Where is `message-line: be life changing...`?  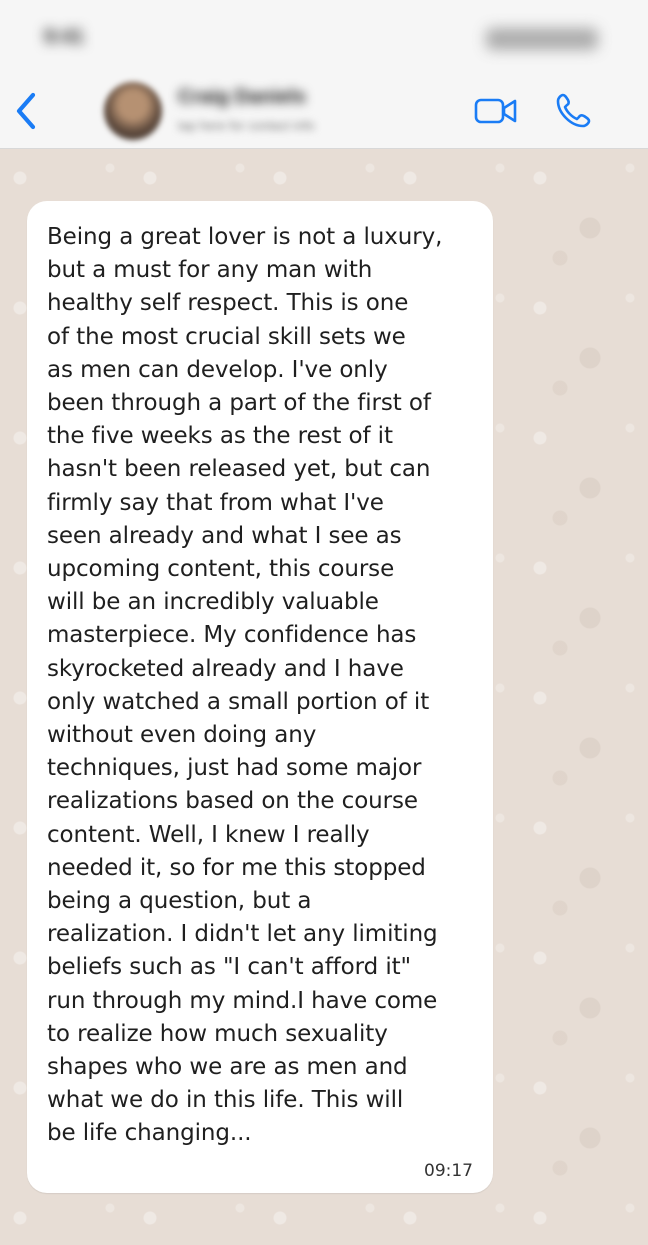 message-line: be life changing... is located at coordinates (149, 1133).